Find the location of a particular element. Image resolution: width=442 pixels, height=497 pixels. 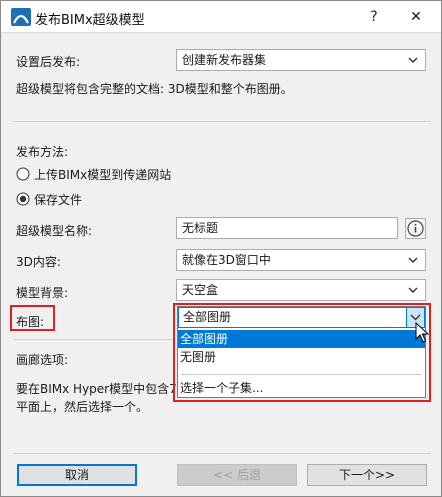

hyper-model-note-line1: 要在BIMx Hyper模型中包含7 is located at coordinates (96, 389).